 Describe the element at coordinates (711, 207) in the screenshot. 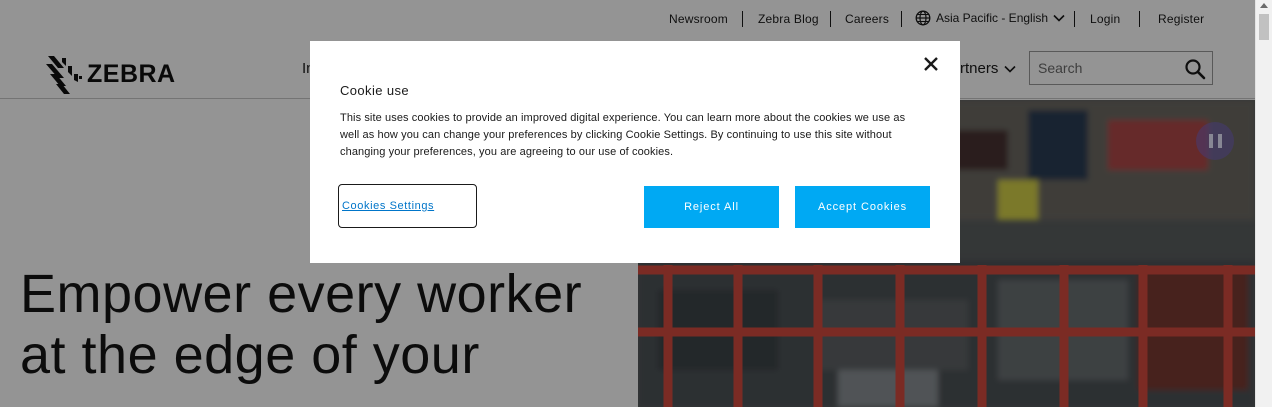

I see `reject-all-button: Reject All` at that location.